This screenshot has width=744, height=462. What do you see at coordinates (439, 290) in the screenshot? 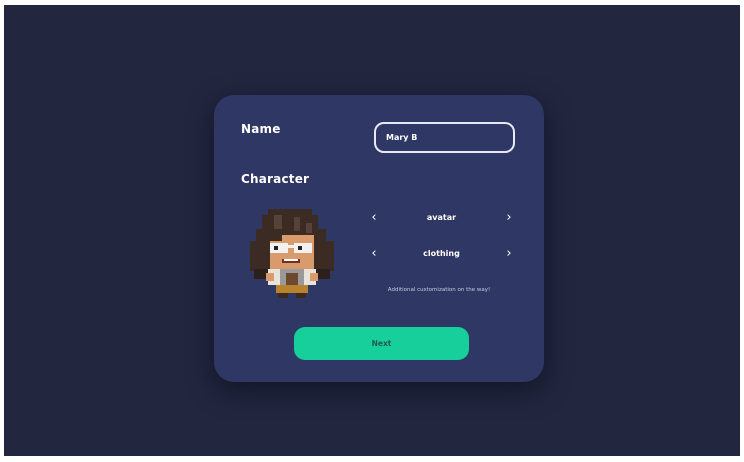
I see `customization-note: Additional customization on the way!` at bounding box center [439, 290].